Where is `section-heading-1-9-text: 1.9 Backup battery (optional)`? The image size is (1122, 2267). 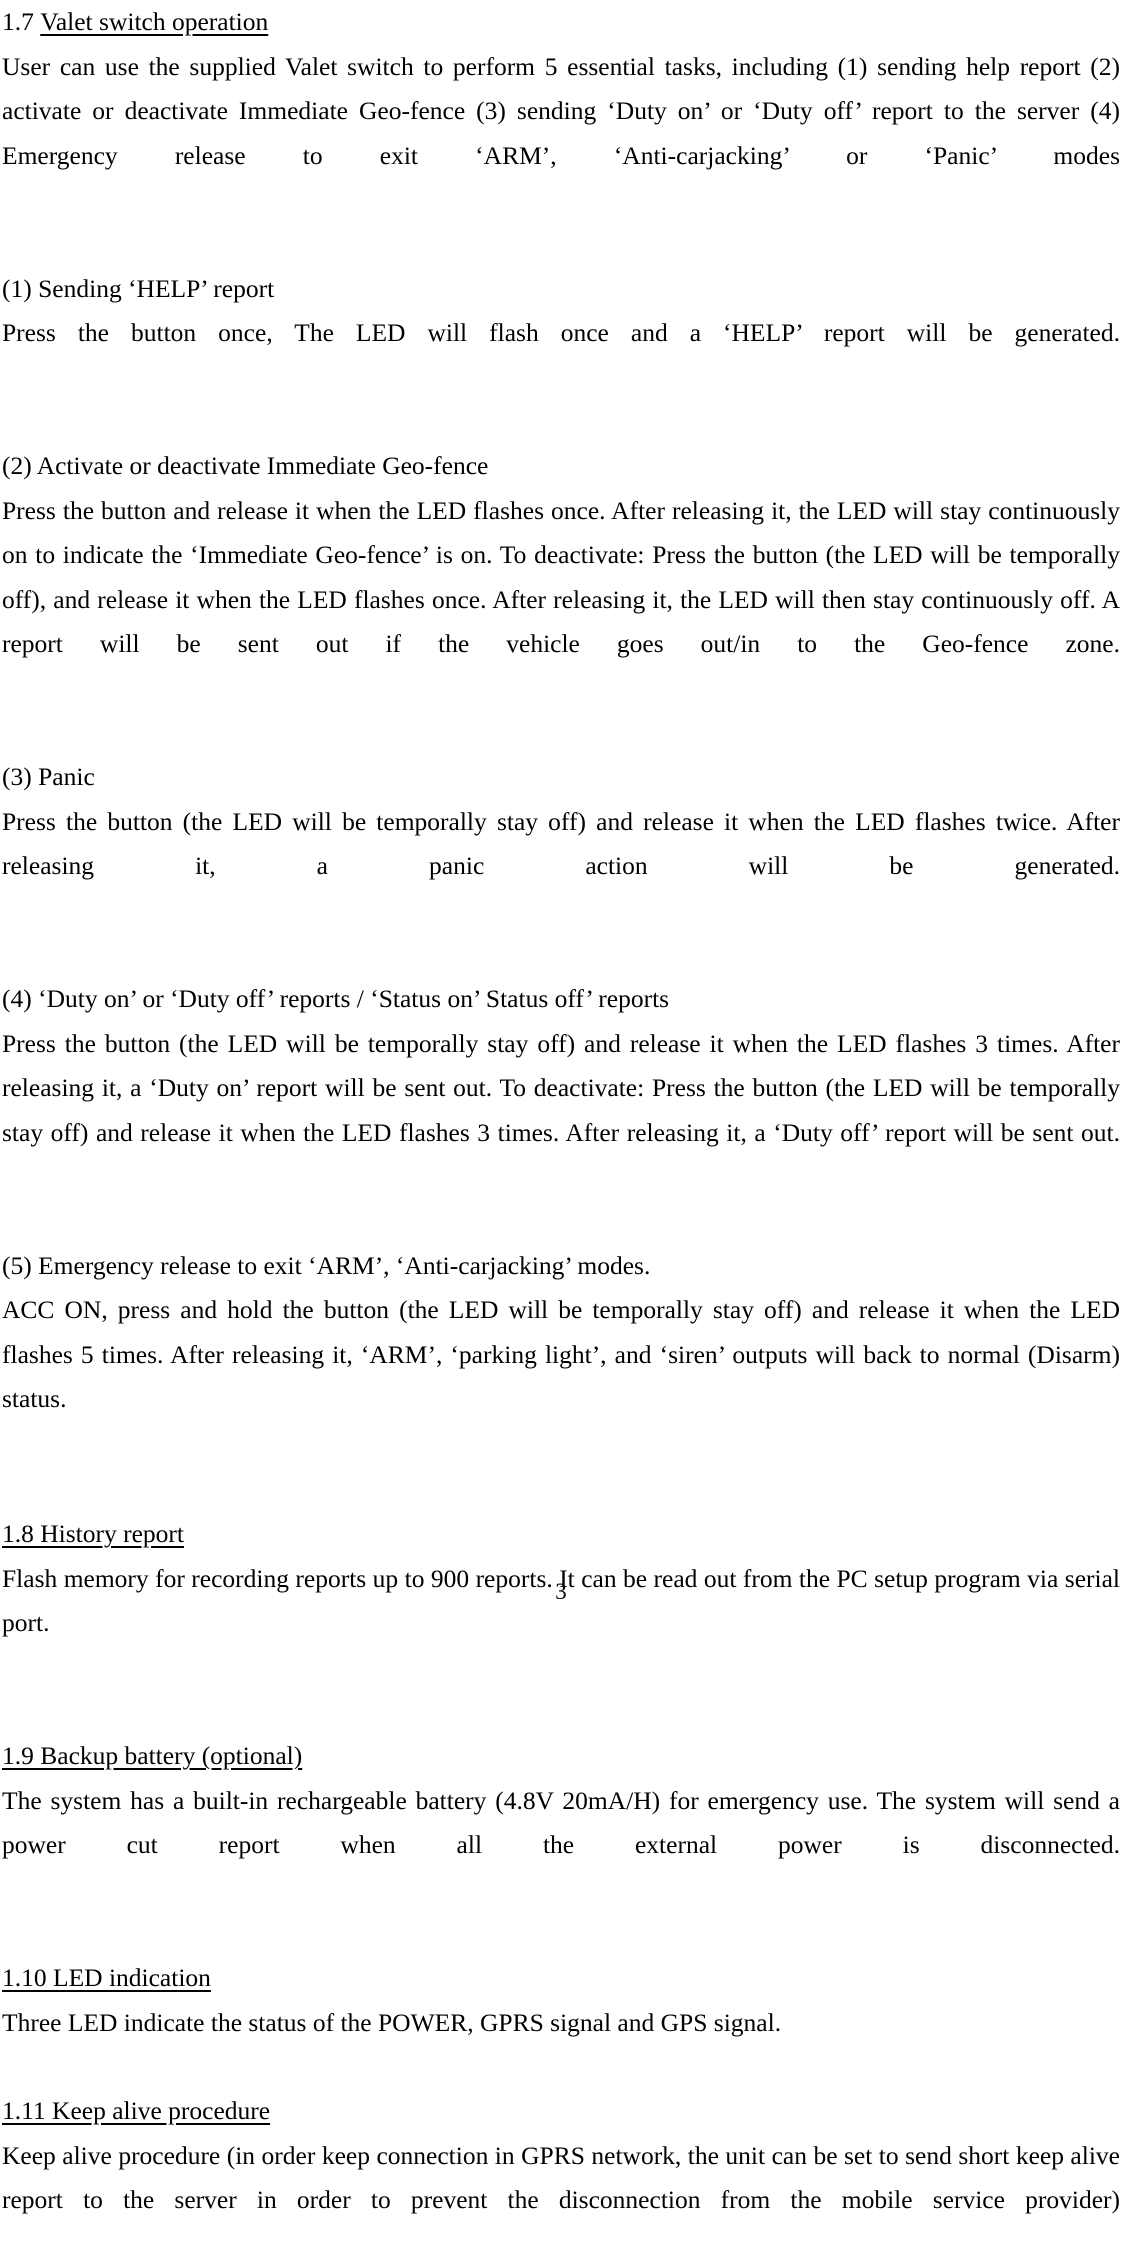
section-heading-1-9-text: 1.9 Backup battery (optional) is located at coordinates (152, 1755).